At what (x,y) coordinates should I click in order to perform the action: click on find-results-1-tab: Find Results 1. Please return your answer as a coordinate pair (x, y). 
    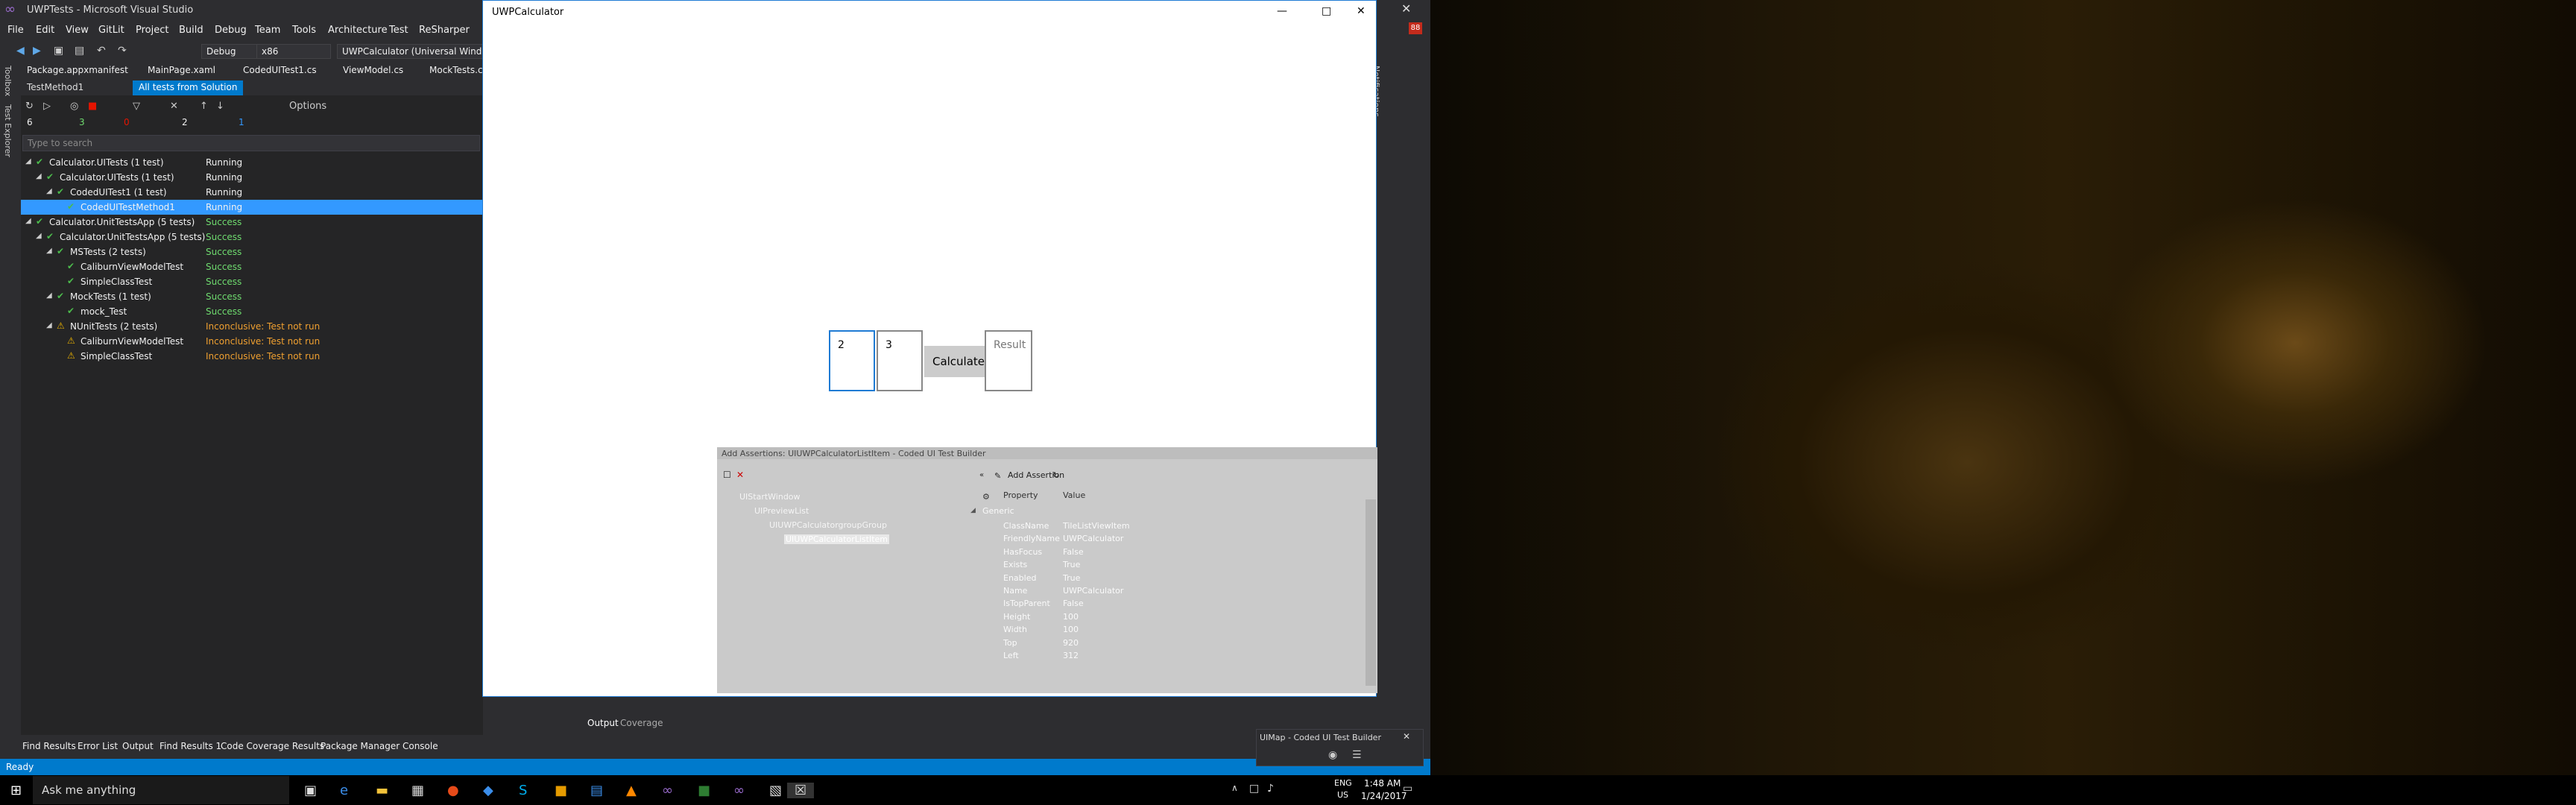
    Looking at the image, I should click on (191, 746).